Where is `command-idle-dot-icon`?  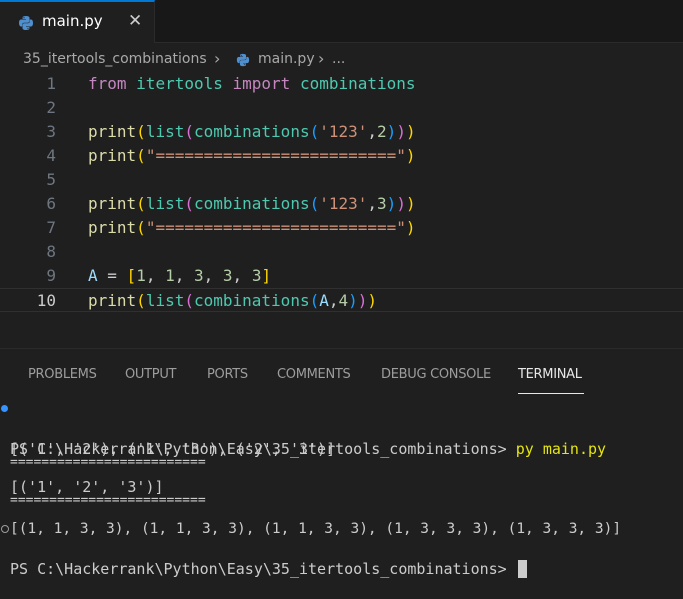
command-idle-dot-icon is located at coordinates (5, 529).